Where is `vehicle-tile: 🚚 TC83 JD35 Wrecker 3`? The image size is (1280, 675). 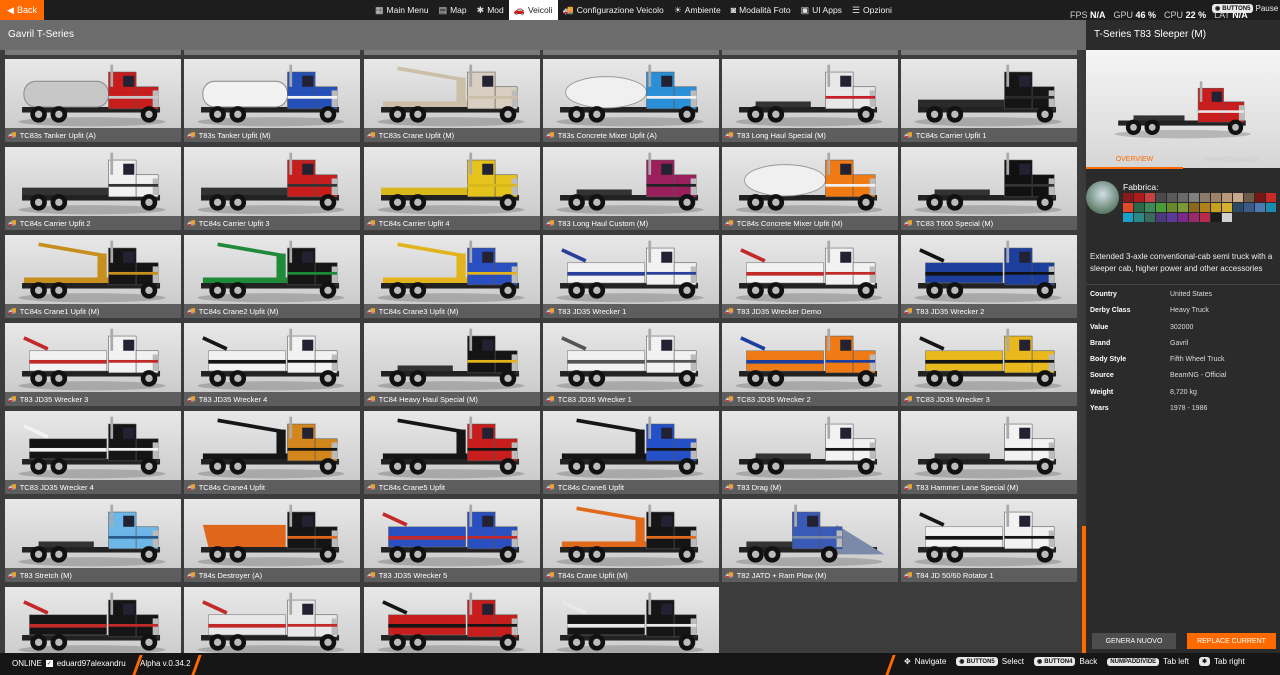
vehicle-tile: 🚚 TC83 JD35 Wrecker 3 is located at coordinates (989, 364).